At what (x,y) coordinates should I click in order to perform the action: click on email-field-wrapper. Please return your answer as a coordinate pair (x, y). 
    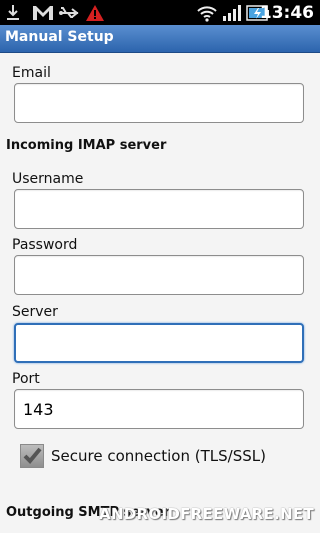
    Looking at the image, I should click on (159, 103).